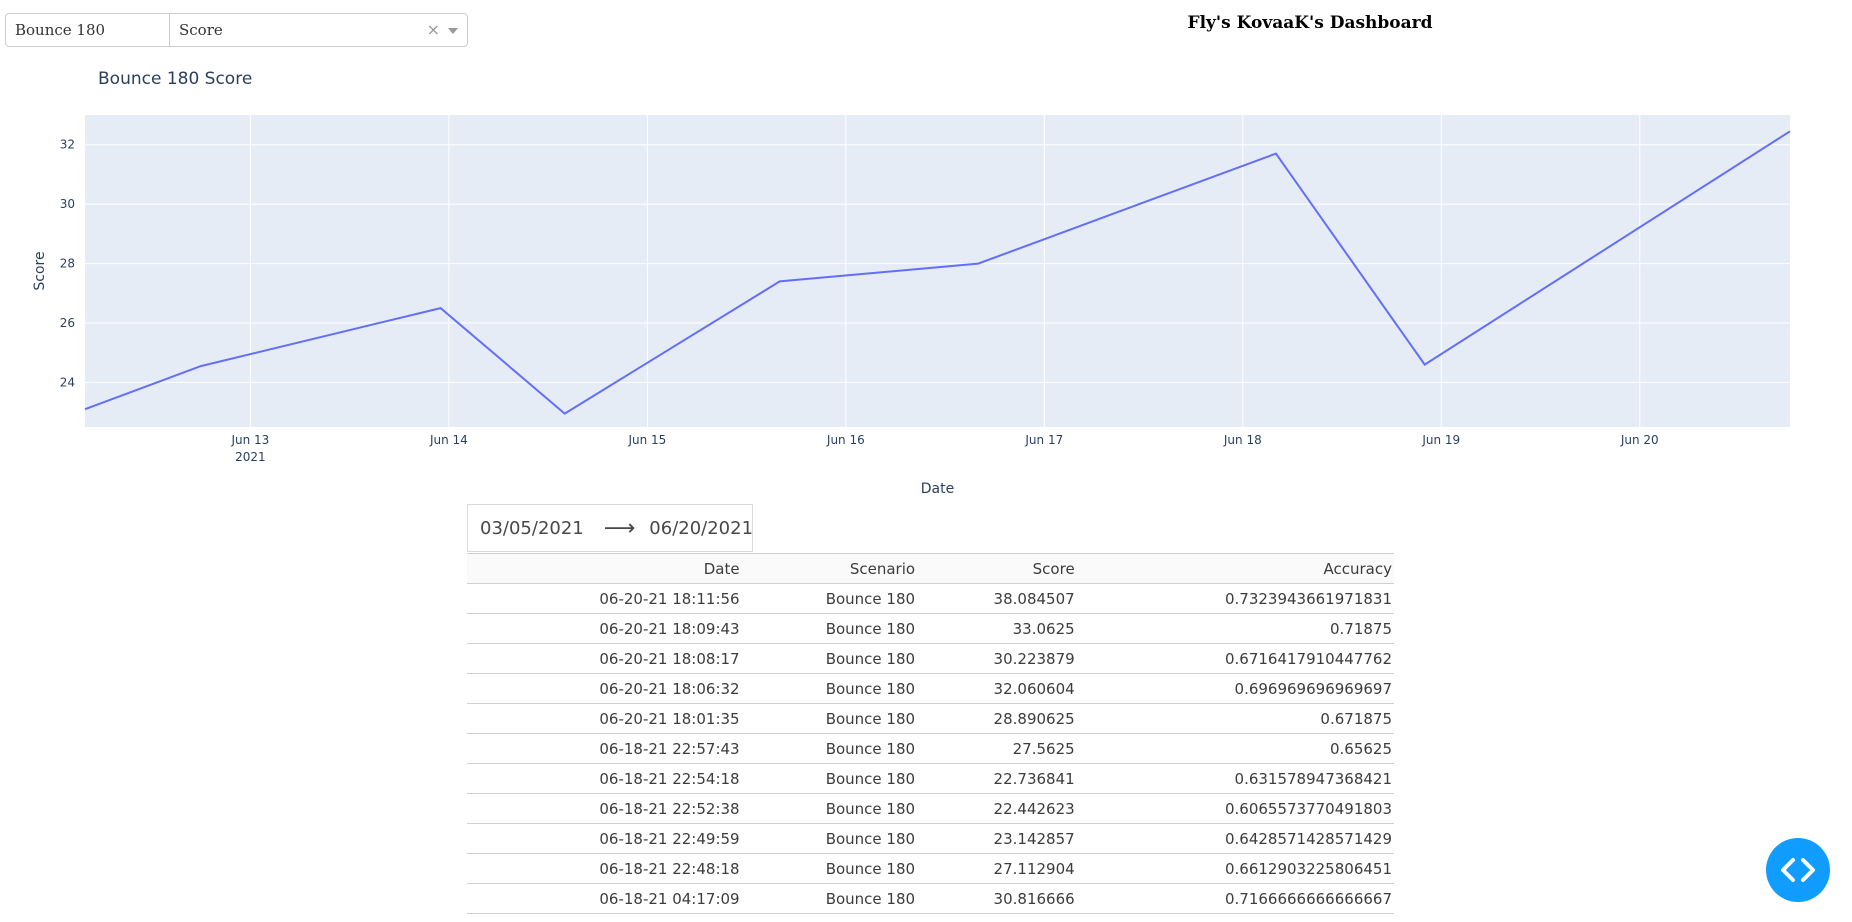  Describe the element at coordinates (937, 488) in the screenshot. I see `x-axis-label: Date` at that location.